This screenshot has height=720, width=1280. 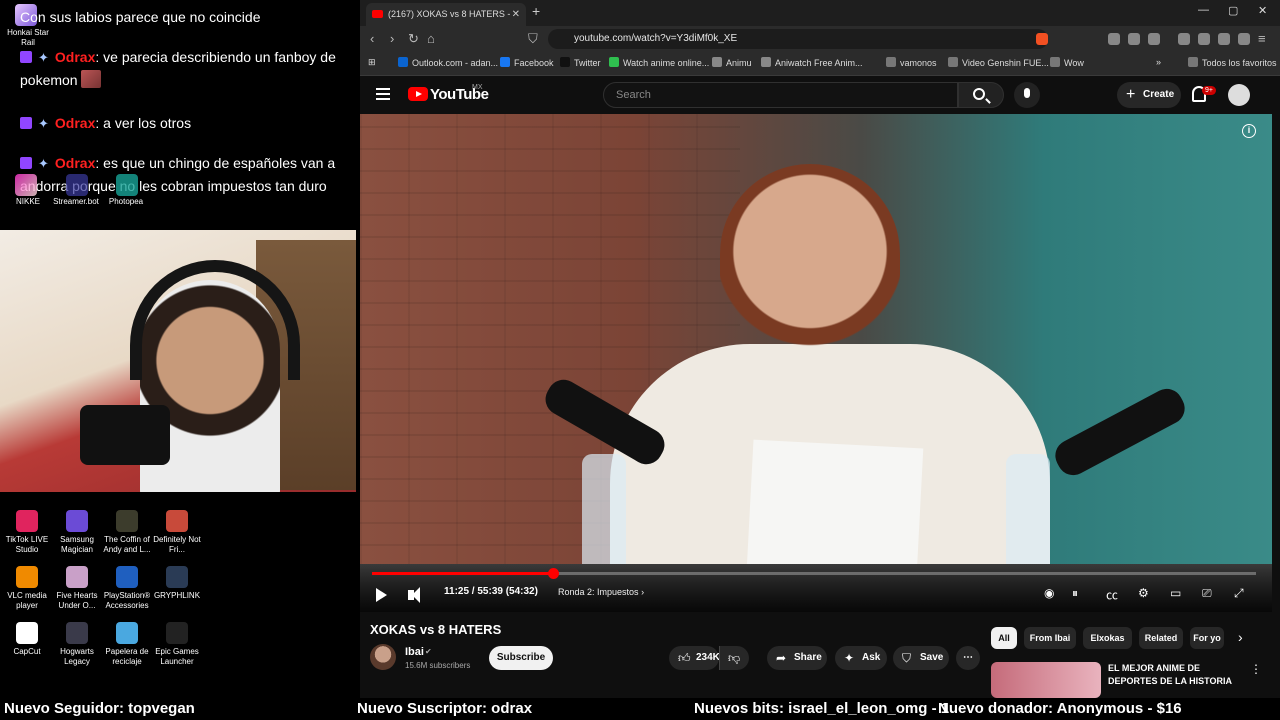 I want to click on avatar, so click(x=1239, y=95).